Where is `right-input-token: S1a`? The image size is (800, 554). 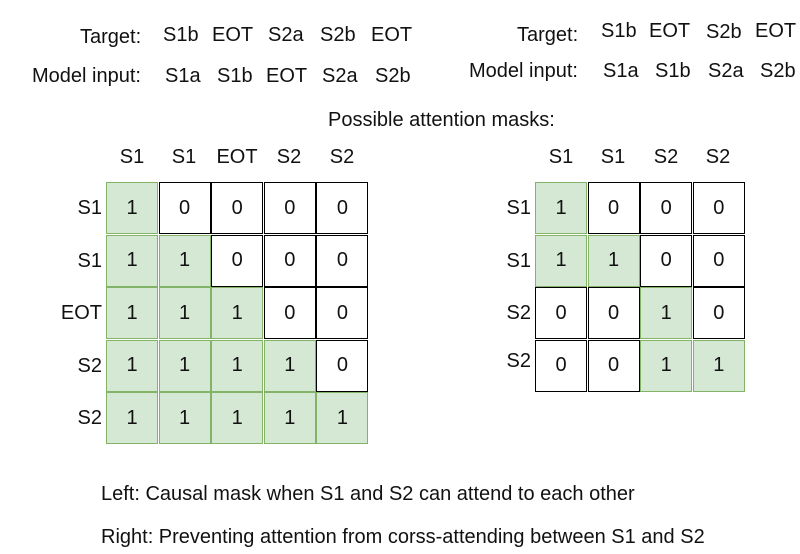
right-input-token: S1a is located at coordinates (621, 71).